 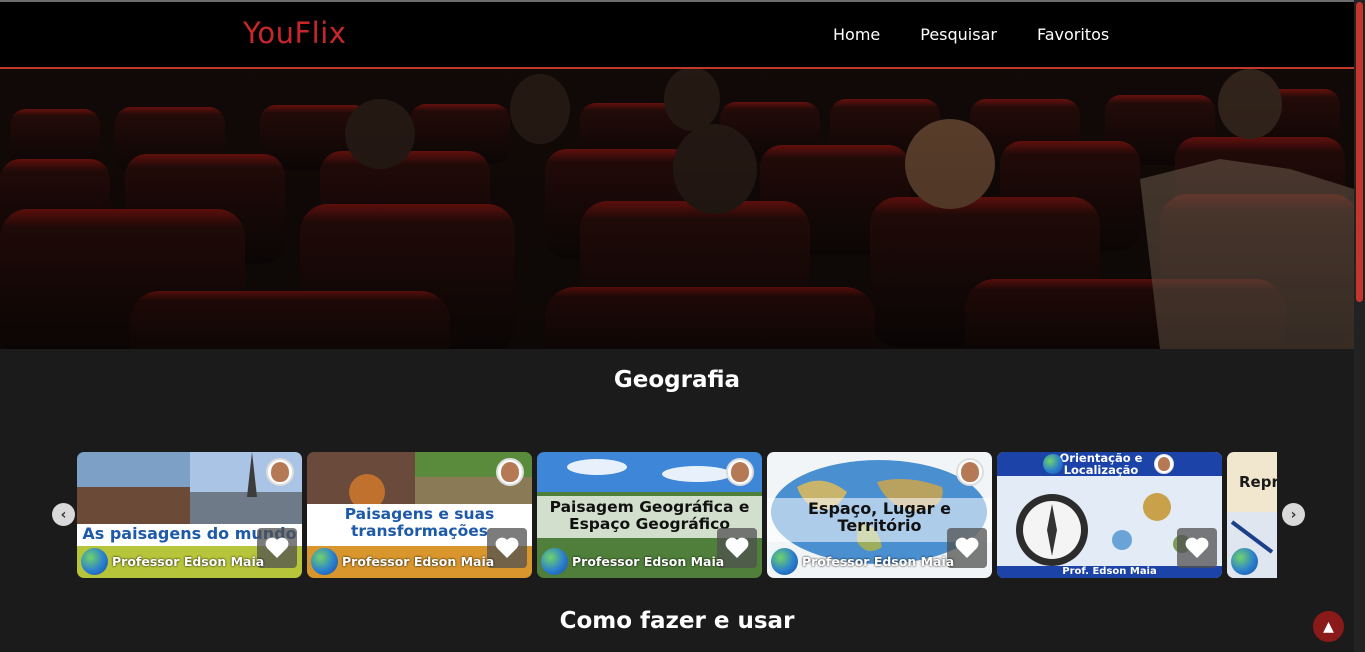 I want to click on logo: YouFlix, so click(x=294, y=33).